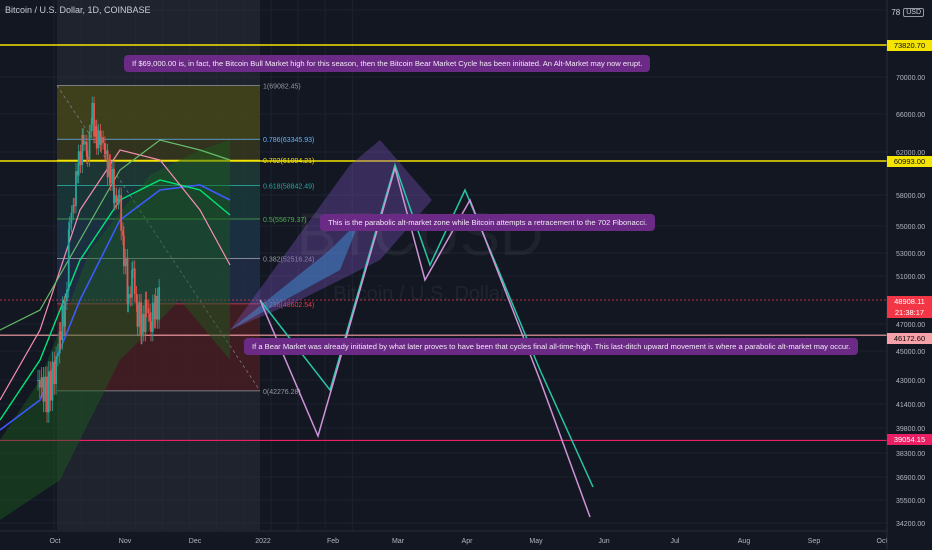 Image resolution: width=932 pixels, height=550 pixels. Describe the element at coordinates (910, 115) in the screenshot. I see `price-axis-label: 66000.00` at that location.